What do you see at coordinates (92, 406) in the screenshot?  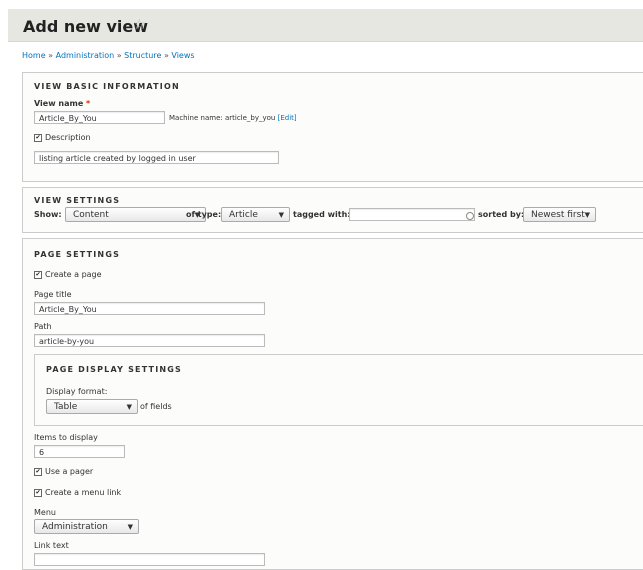 I see `display-format-select: Table ▼` at bounding box center [92, 406].